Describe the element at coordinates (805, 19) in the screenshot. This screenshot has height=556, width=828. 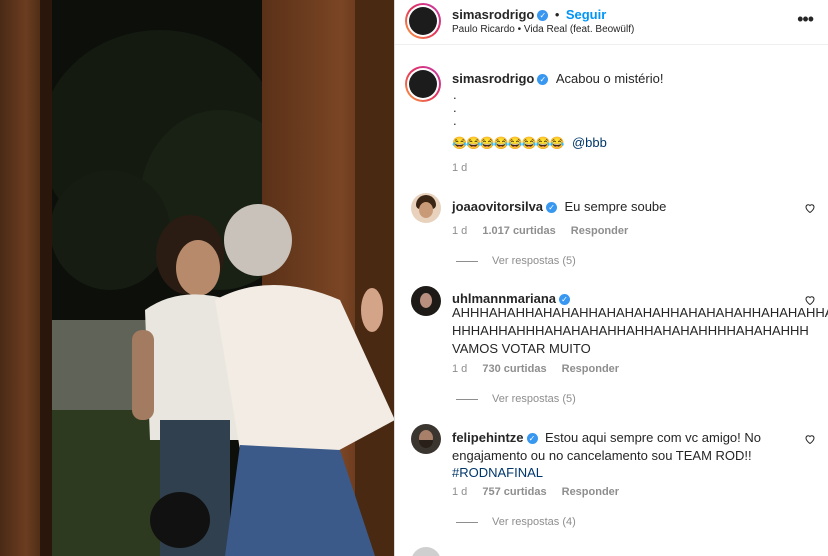
I see `more-horizontal-icon: •••` at that location.